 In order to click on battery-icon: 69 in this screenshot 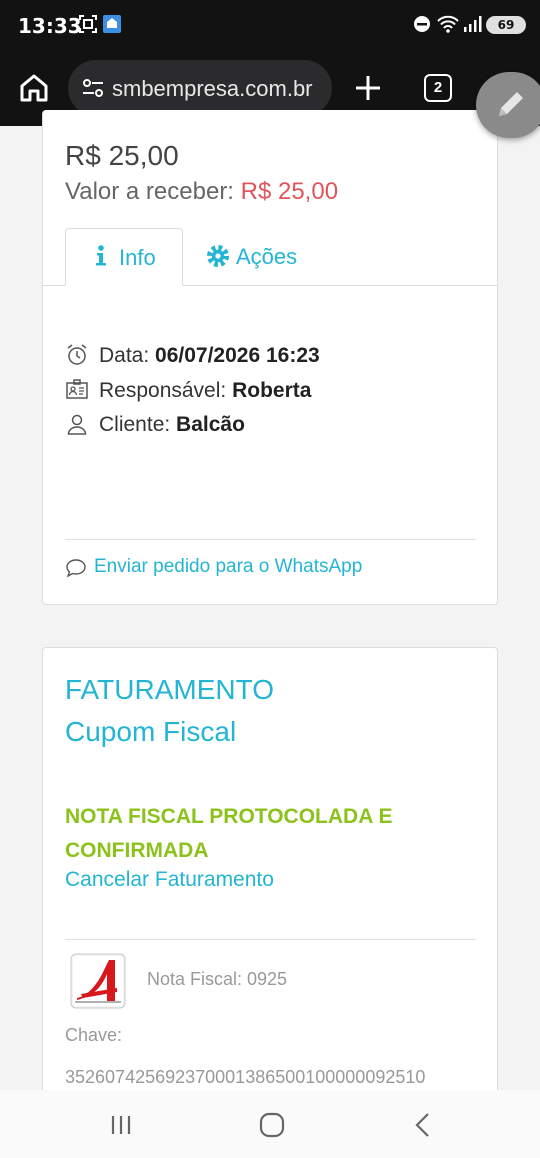, I will do `click(506, 25)`.